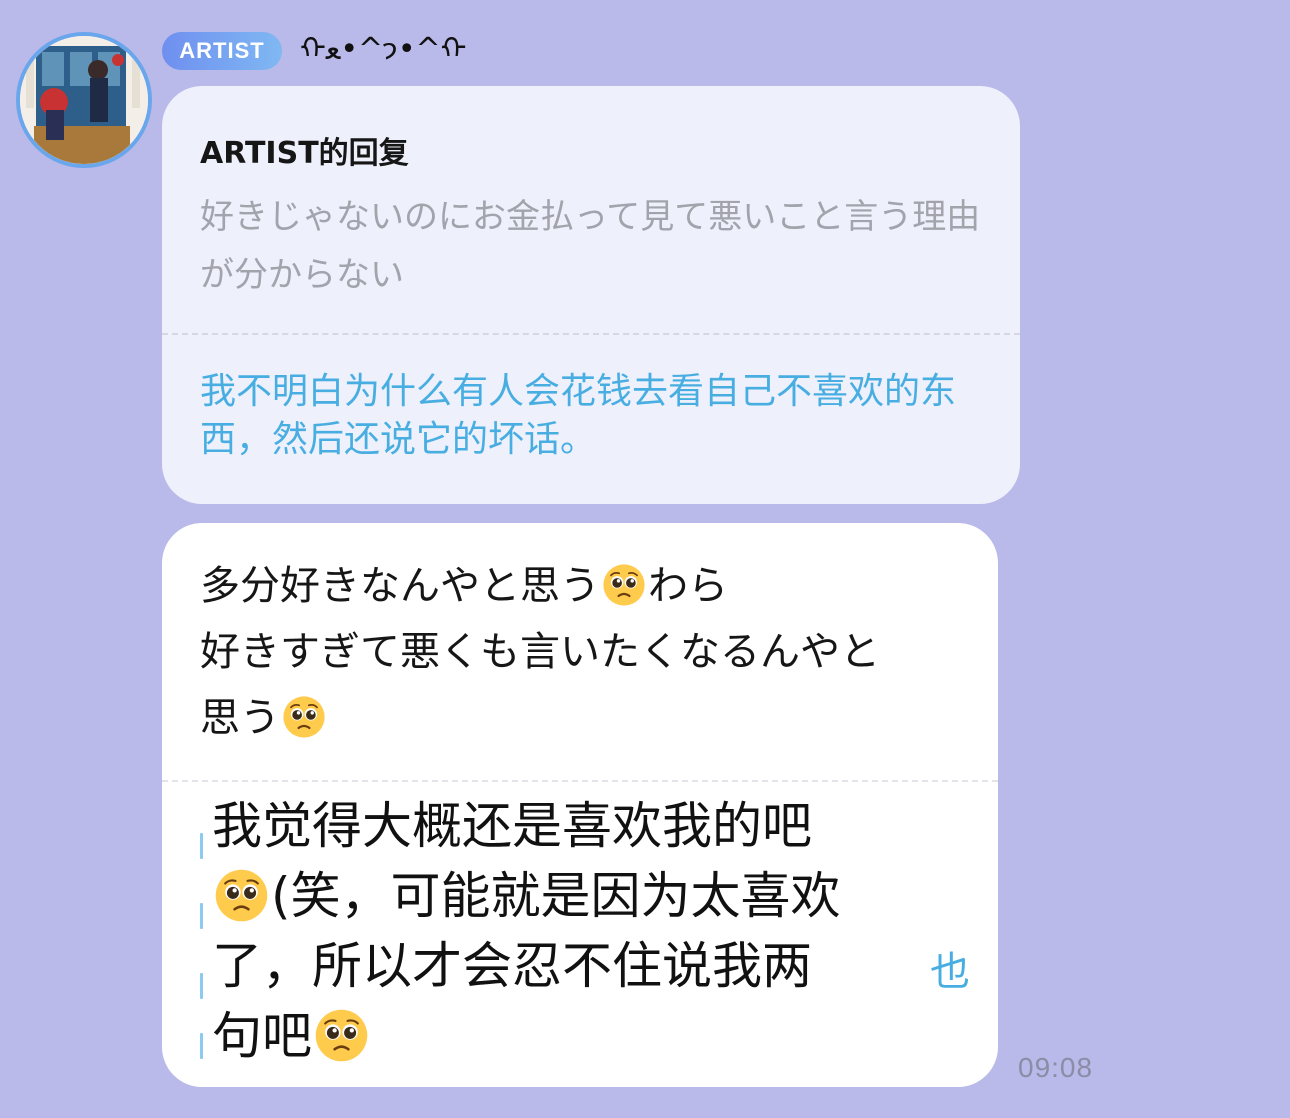 The width and height of the screenshot is (1290, 1118). I want to click on reply-translation-text: 我不明白为什么有人会花钱去看自己不喜欢的东西，然后还说它的坏话。, so click(578, 415).